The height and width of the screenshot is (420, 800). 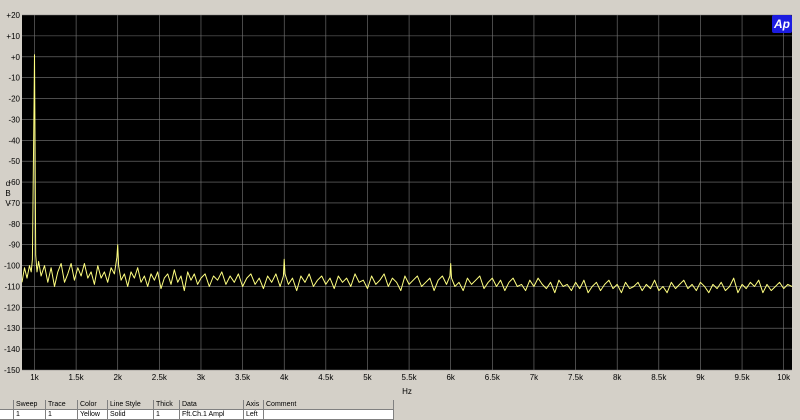 What do you see at coordinates (14, 245) in the screenshot?
I see `y-tick-label: -90` at bounding box center [14, 245].